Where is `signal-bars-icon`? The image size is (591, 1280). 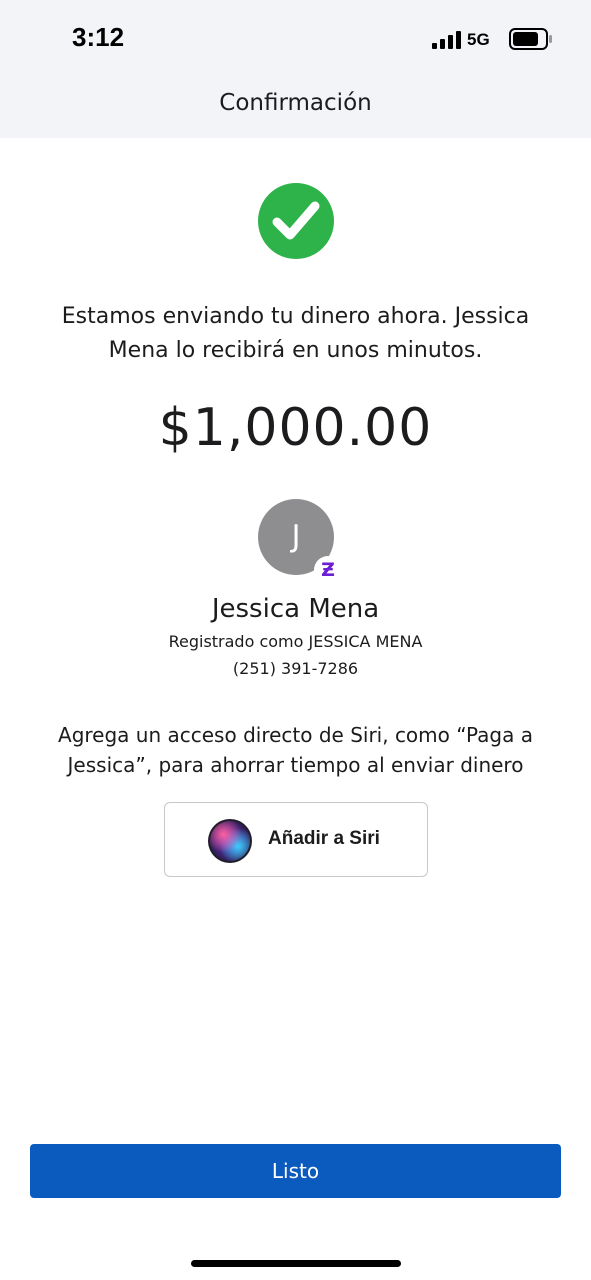 signal-bars-icon is located at coordinates (446, 40).